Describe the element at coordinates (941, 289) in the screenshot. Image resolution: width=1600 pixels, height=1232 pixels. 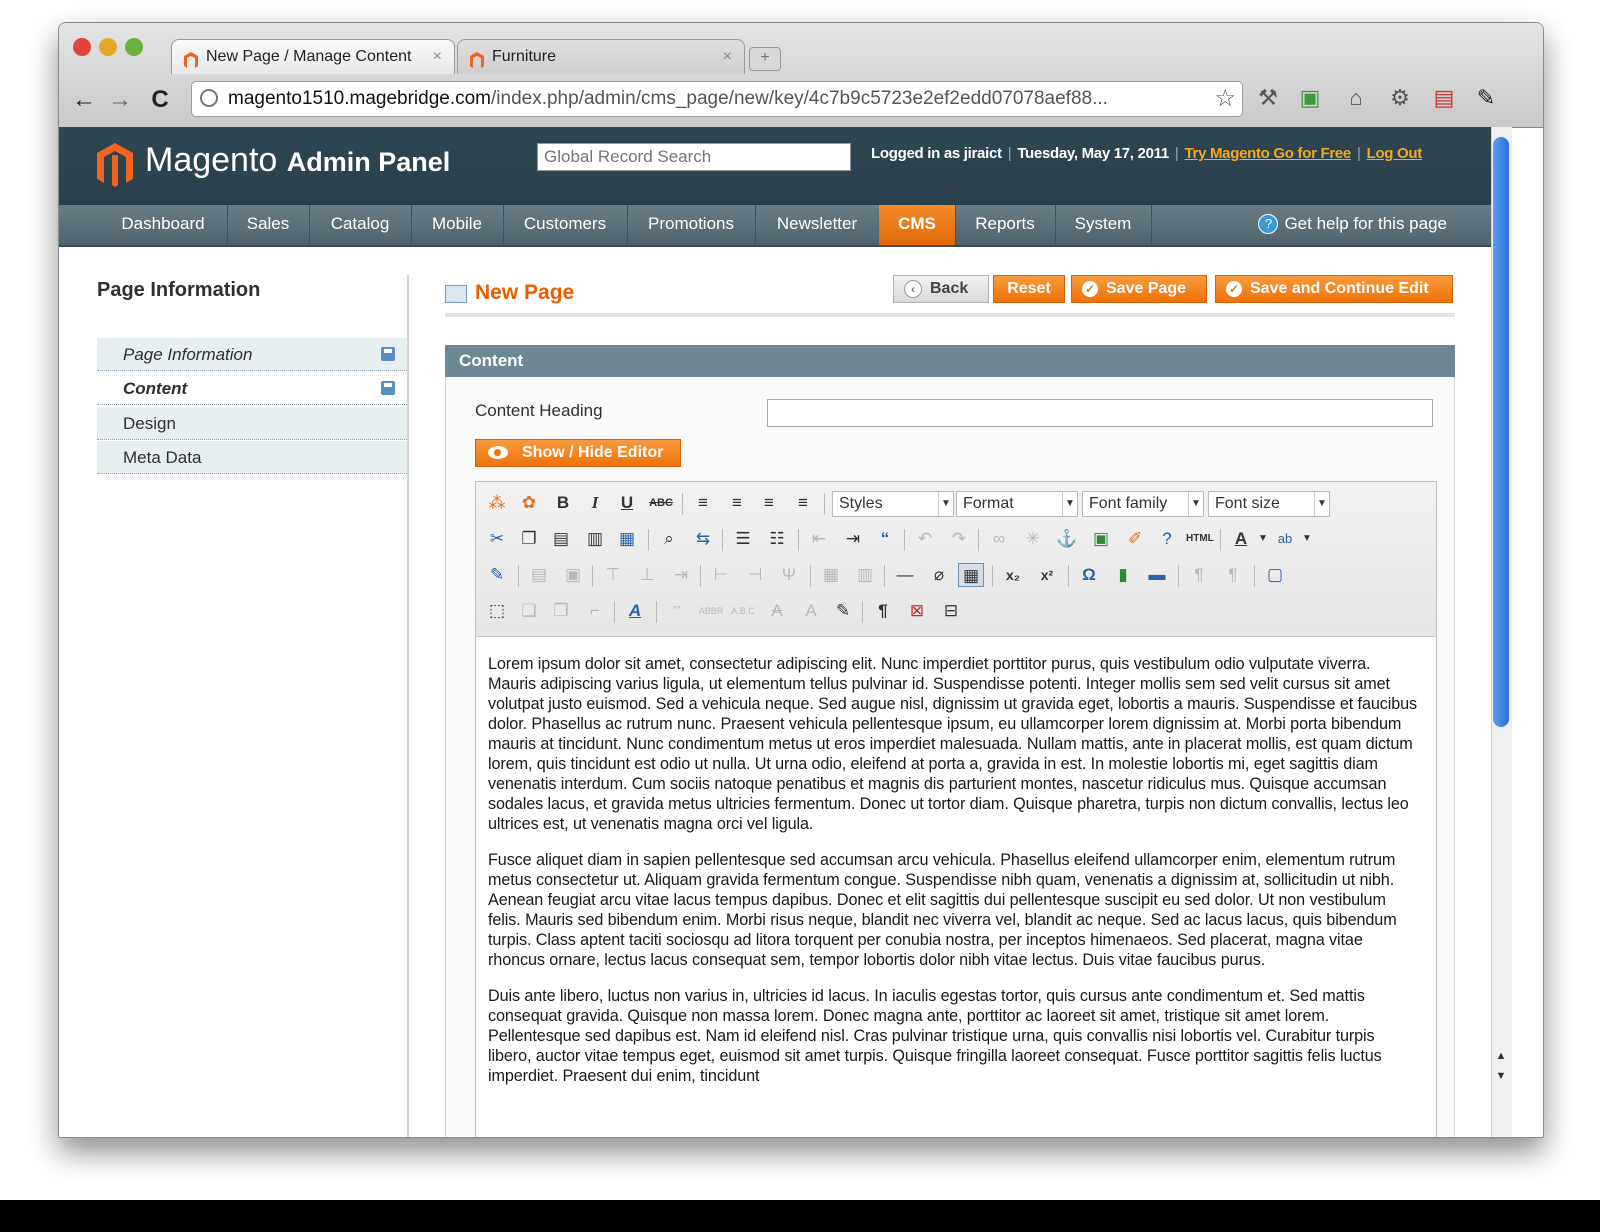
I see `back-button: ‹ Back` at that location.